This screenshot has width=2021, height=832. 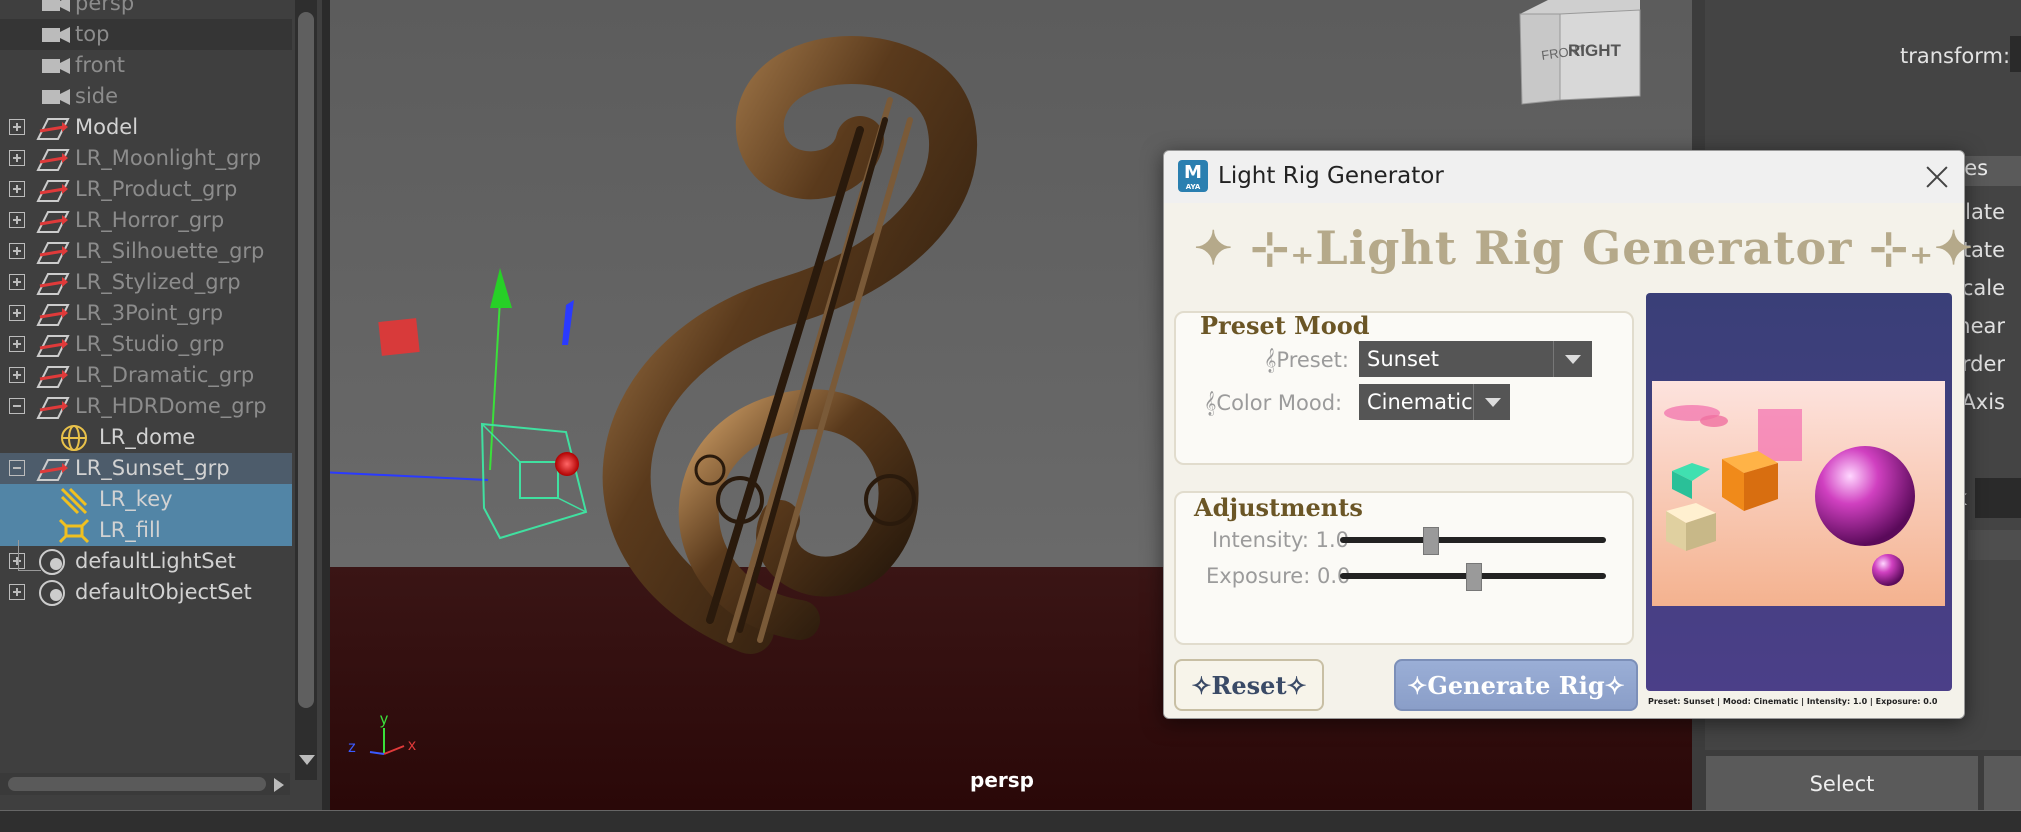 What do you see at coordinates (105, 7) in the screenshot?
I see `outliner-item-label: persp` at bounding box center [105, 7].